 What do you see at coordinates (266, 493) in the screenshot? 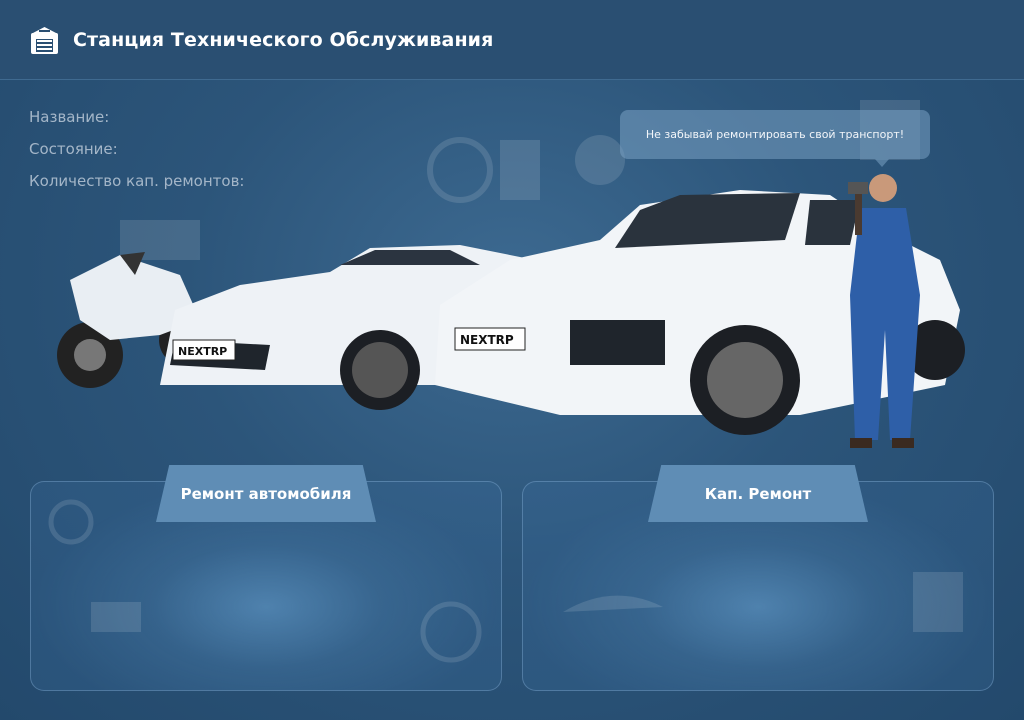
I see `repair-vehicle-button: Ремонт автомобиля` at bounding box center [266, 493].